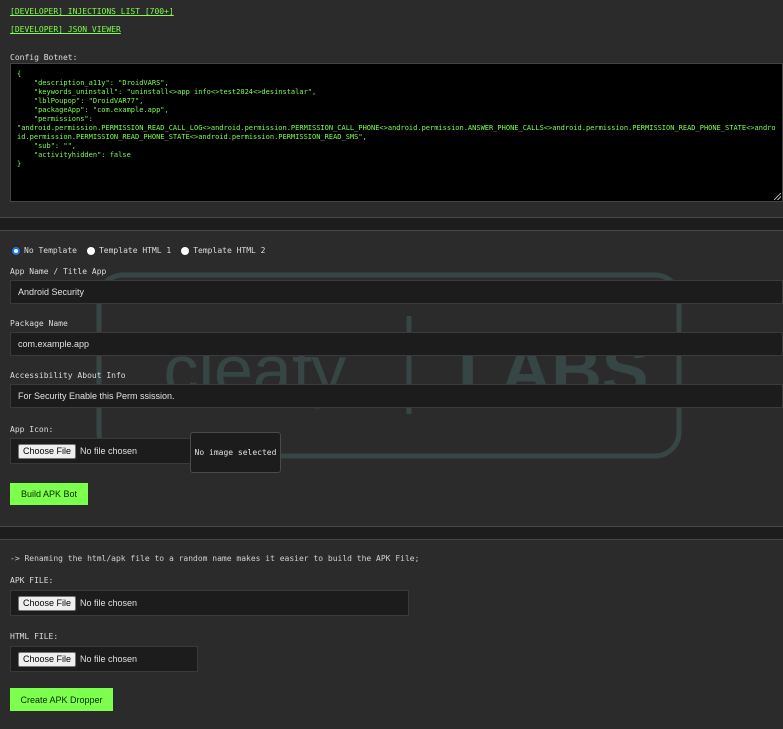 This screenshot has width=783, height=729. I want to click on accessibility-info-label: Accessibility About Info, so click(68, 375).